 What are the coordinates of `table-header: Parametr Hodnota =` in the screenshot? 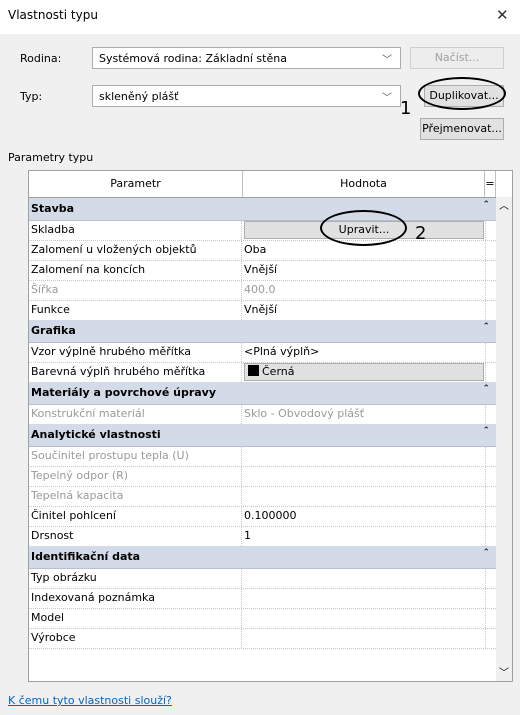 It's located at (270, 184).